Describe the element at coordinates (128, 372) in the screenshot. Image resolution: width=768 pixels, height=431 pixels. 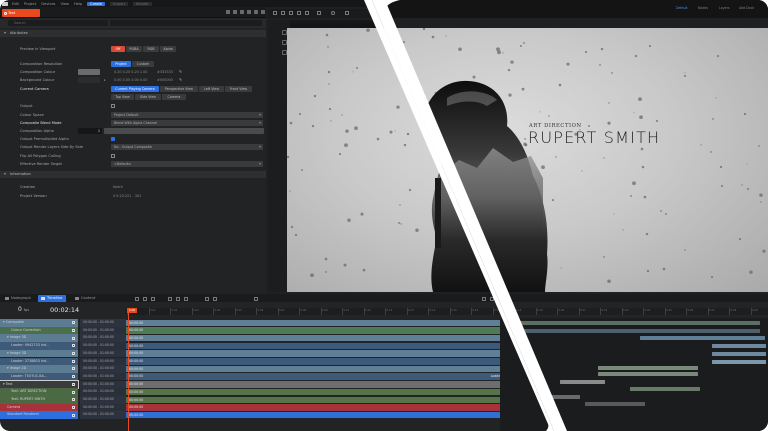
I see `playhead-line` at that location.